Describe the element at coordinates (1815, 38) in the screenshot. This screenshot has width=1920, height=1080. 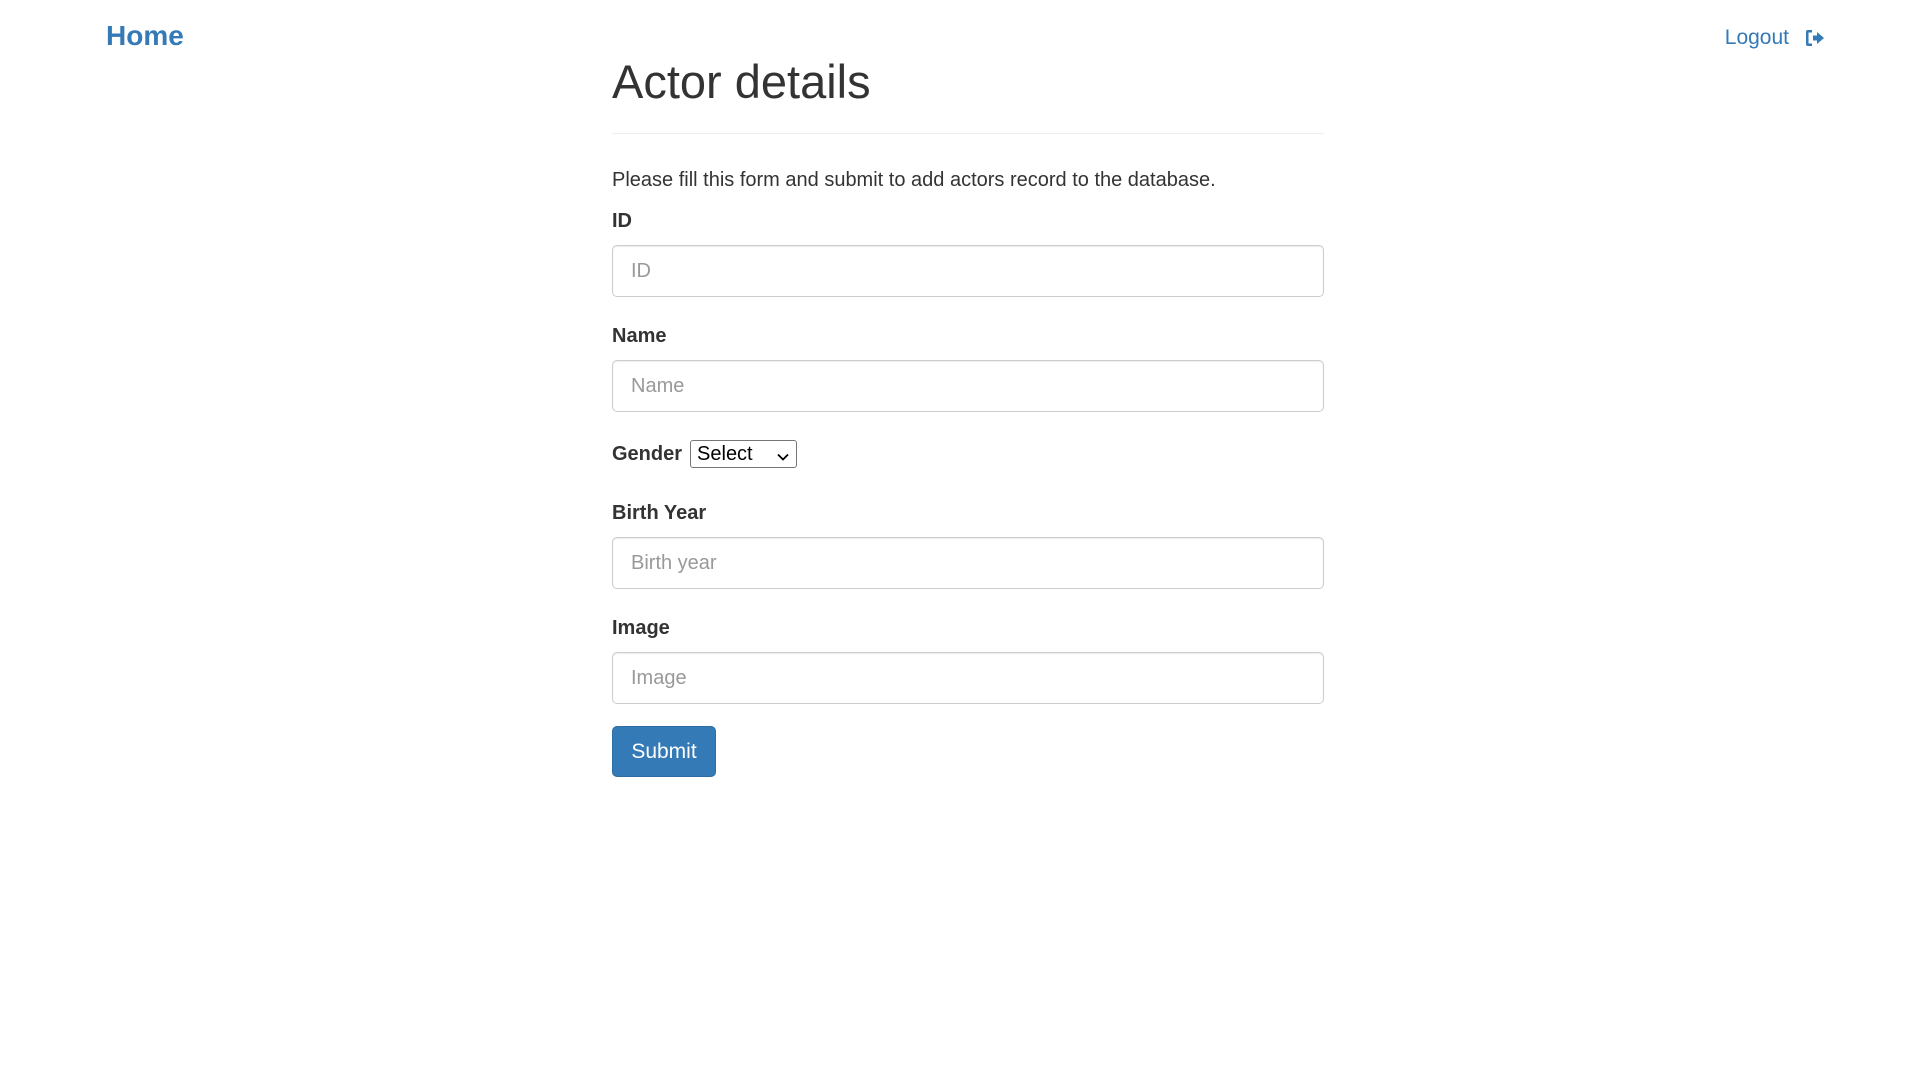
I see `logout-icon` at that location.